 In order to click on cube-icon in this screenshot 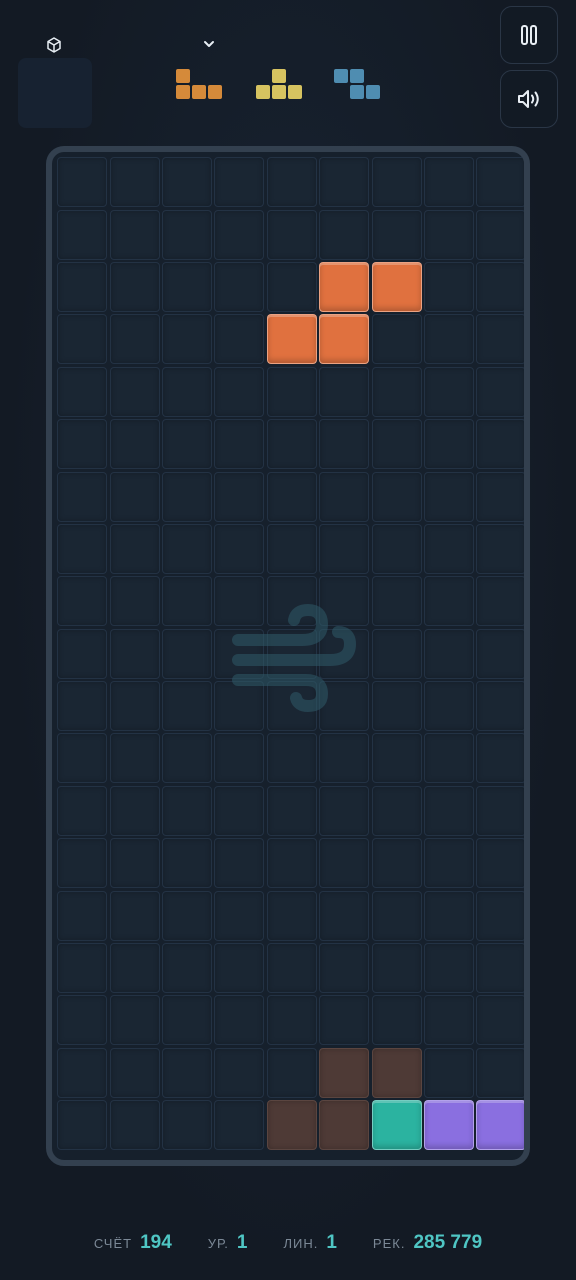, I will do `click(54, 45)`.